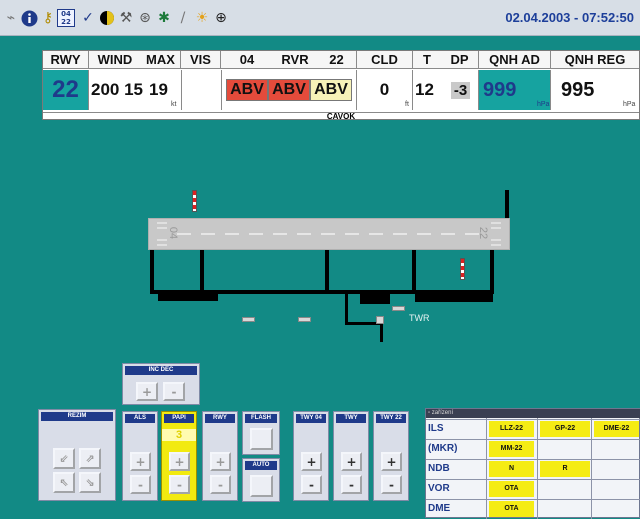  Describe the element at coordinates (351, 484) in the screenshot. I see `twy-minus-button: -` at that location.